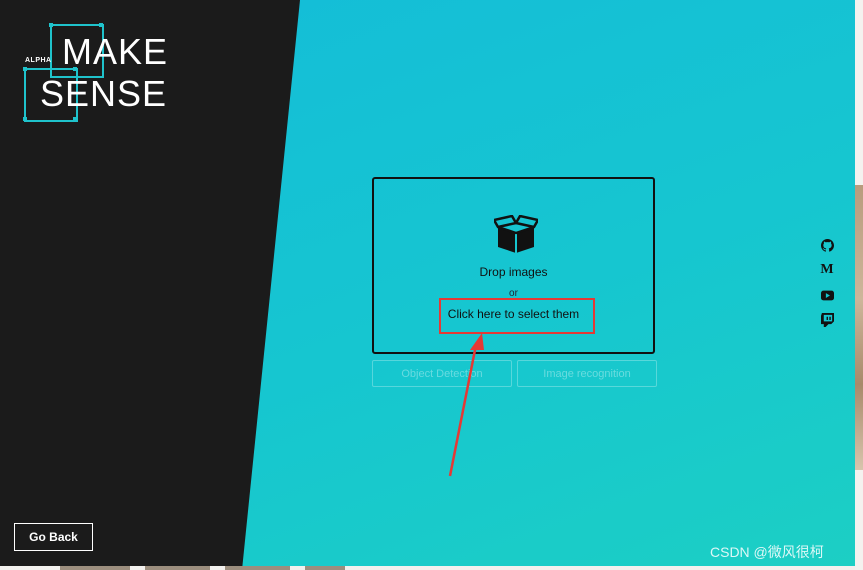 The image size is (863, 570). I want to click on logo-badge: ALPHA, so click(38, 60).